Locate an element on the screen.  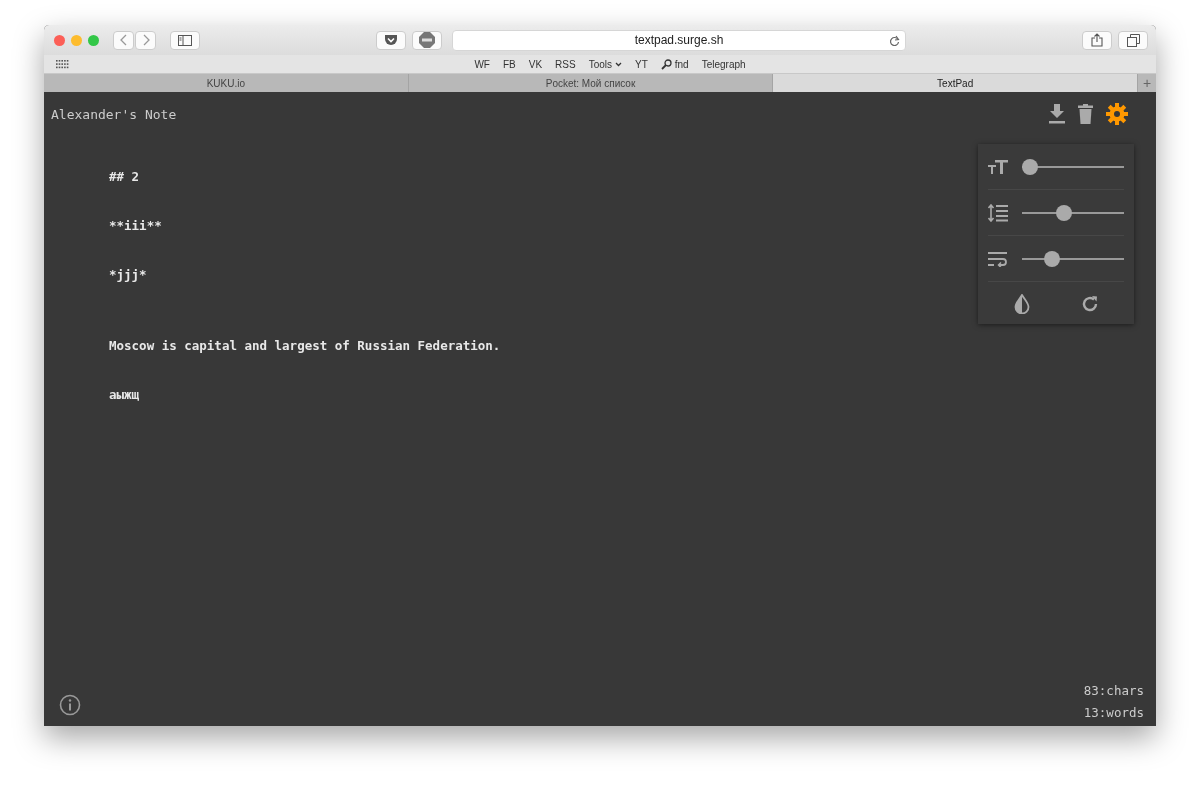
bookmark-link: Telegraph is located at coordinates (723, 64).